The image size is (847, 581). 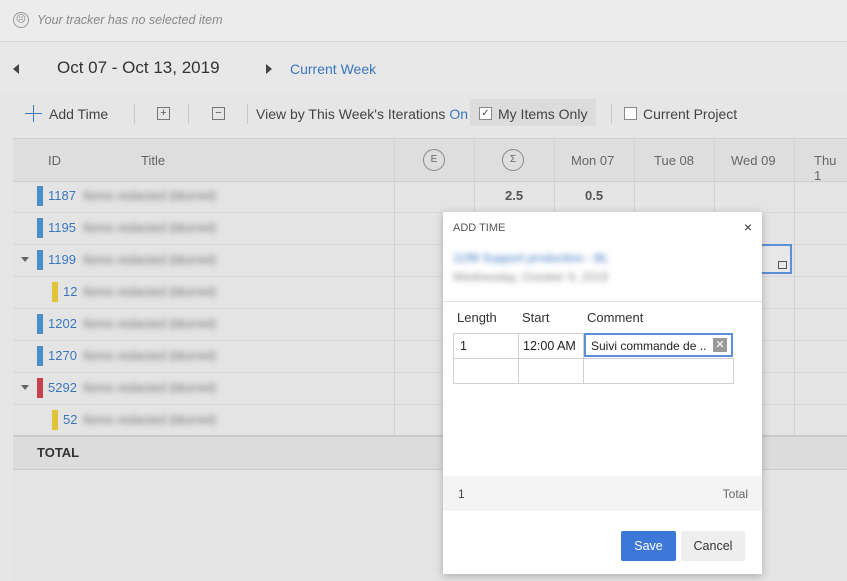 What do you see at coordinates (551, 371) in the screenshot?
I see `empty-start-cell` at bounding box center [551, 371].